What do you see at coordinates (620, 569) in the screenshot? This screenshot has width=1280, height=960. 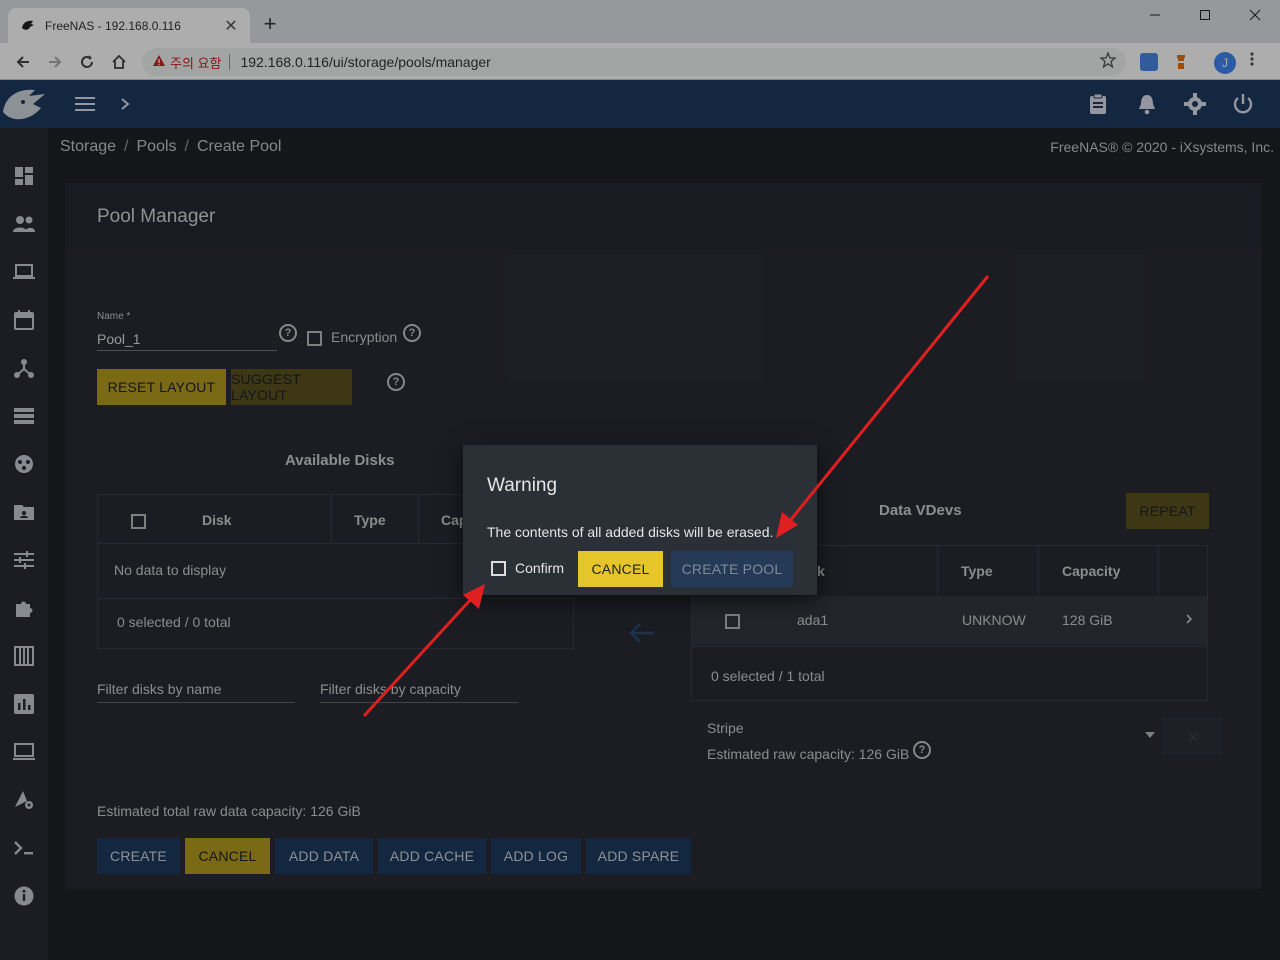 I see `dialog-cancel-button: CANCEL` at bounding box center [620, 569].